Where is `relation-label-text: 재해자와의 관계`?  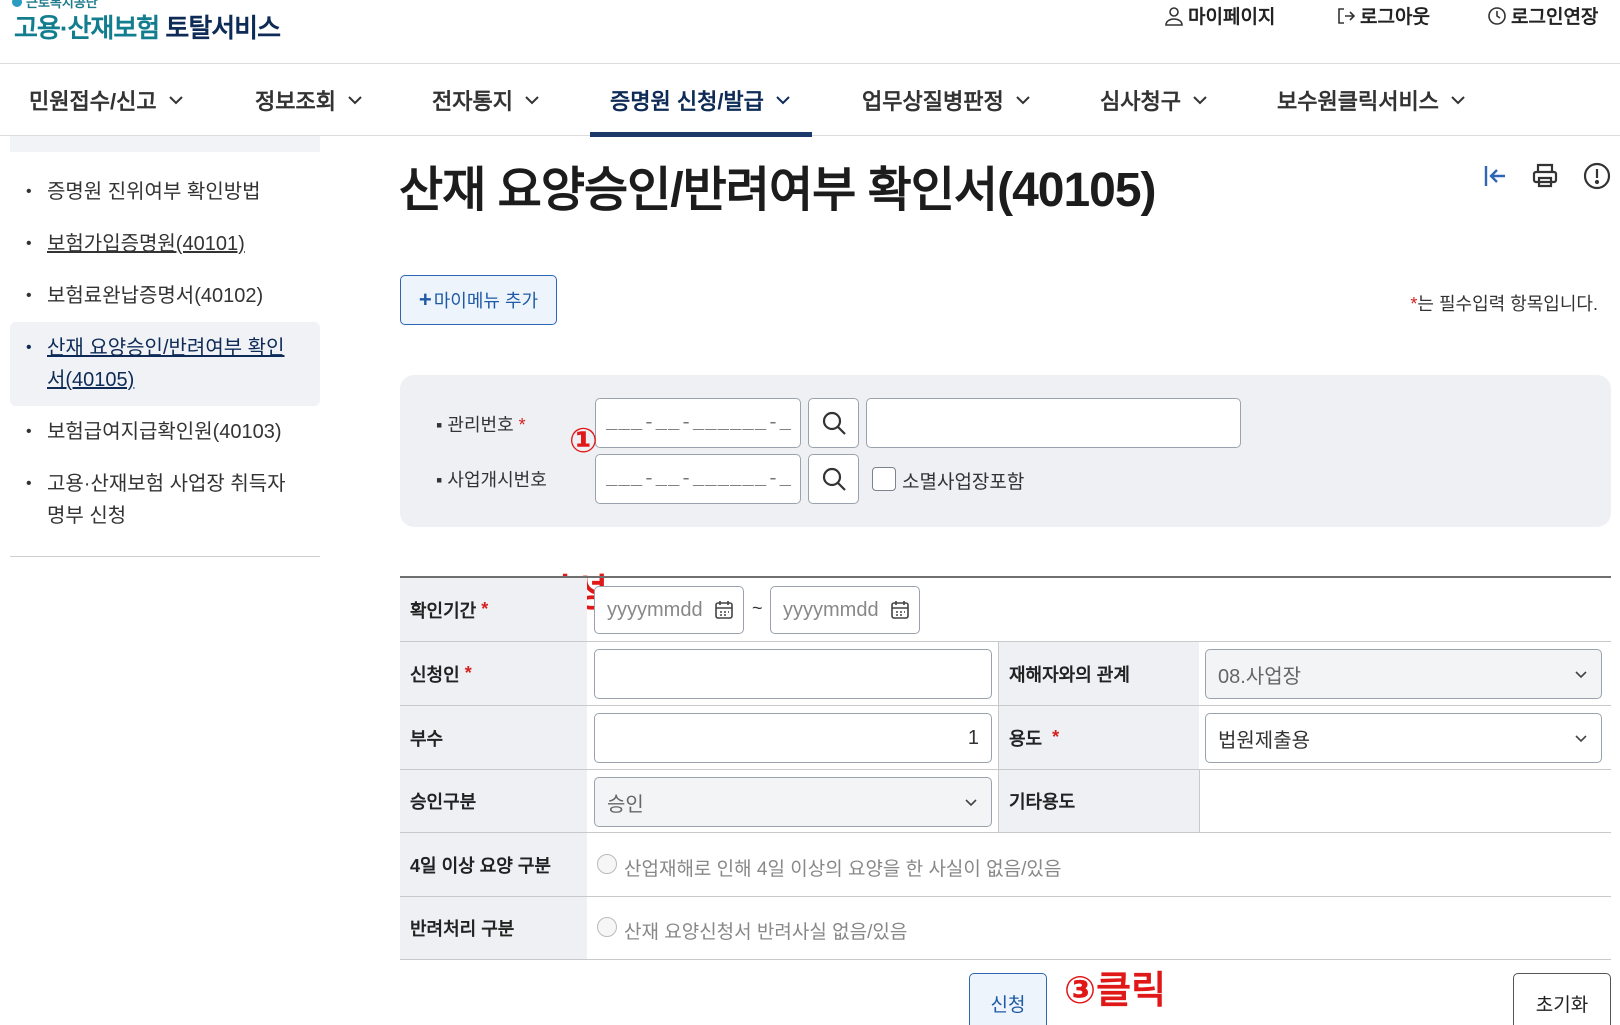
relation-label-text: 재해자와의 관계 is located at coordinates (1069, 674).